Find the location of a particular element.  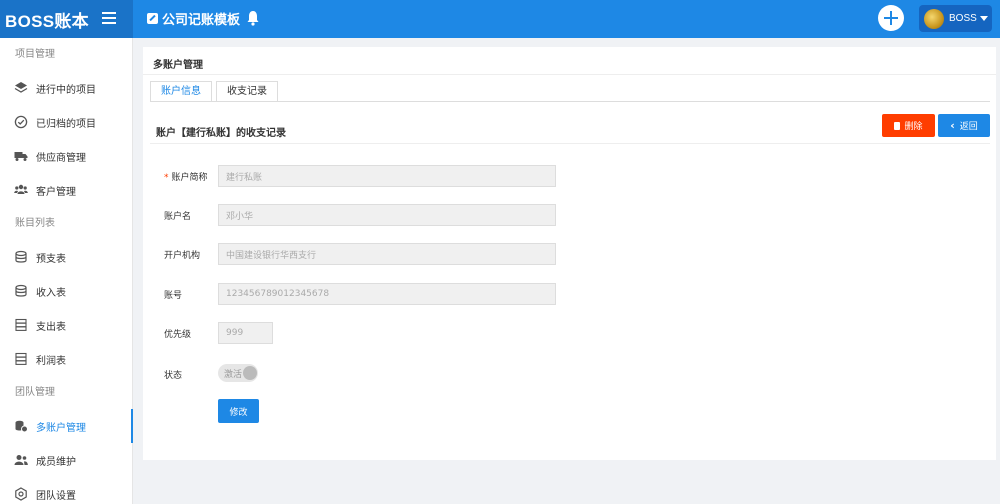

tab-bar: 账户信息 收支记录 is located at coordinates (216, 91).